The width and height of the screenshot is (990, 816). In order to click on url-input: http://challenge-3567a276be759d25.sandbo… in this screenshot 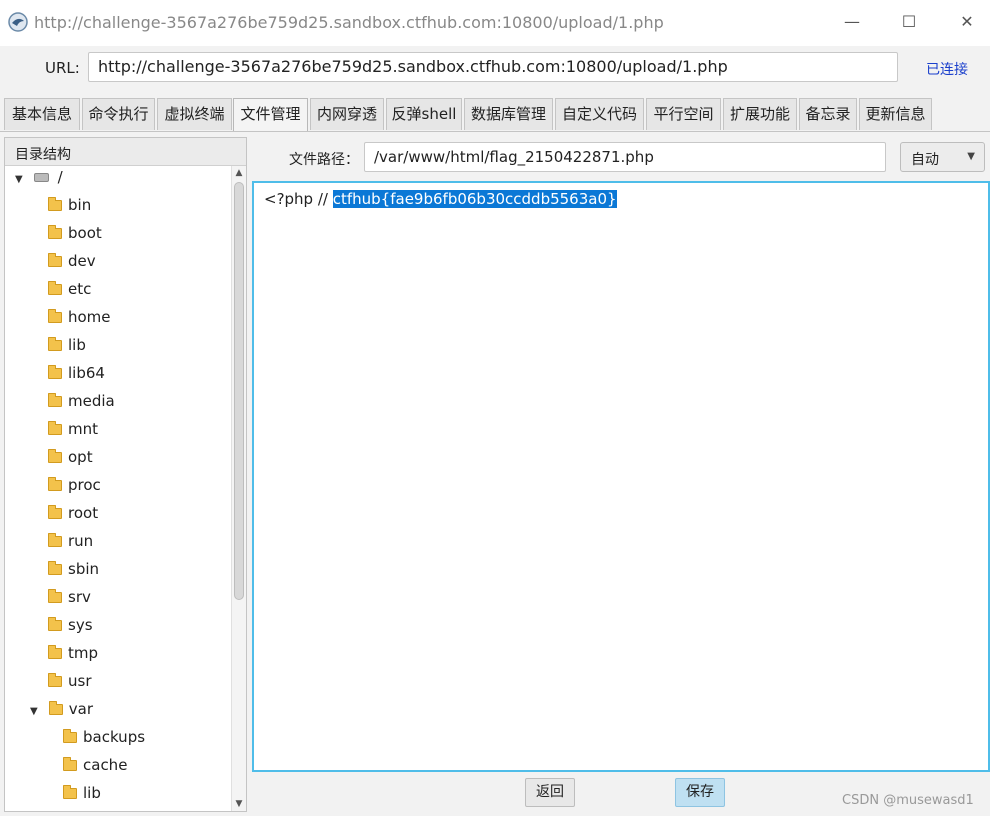, I will do `click(493, 67)`.